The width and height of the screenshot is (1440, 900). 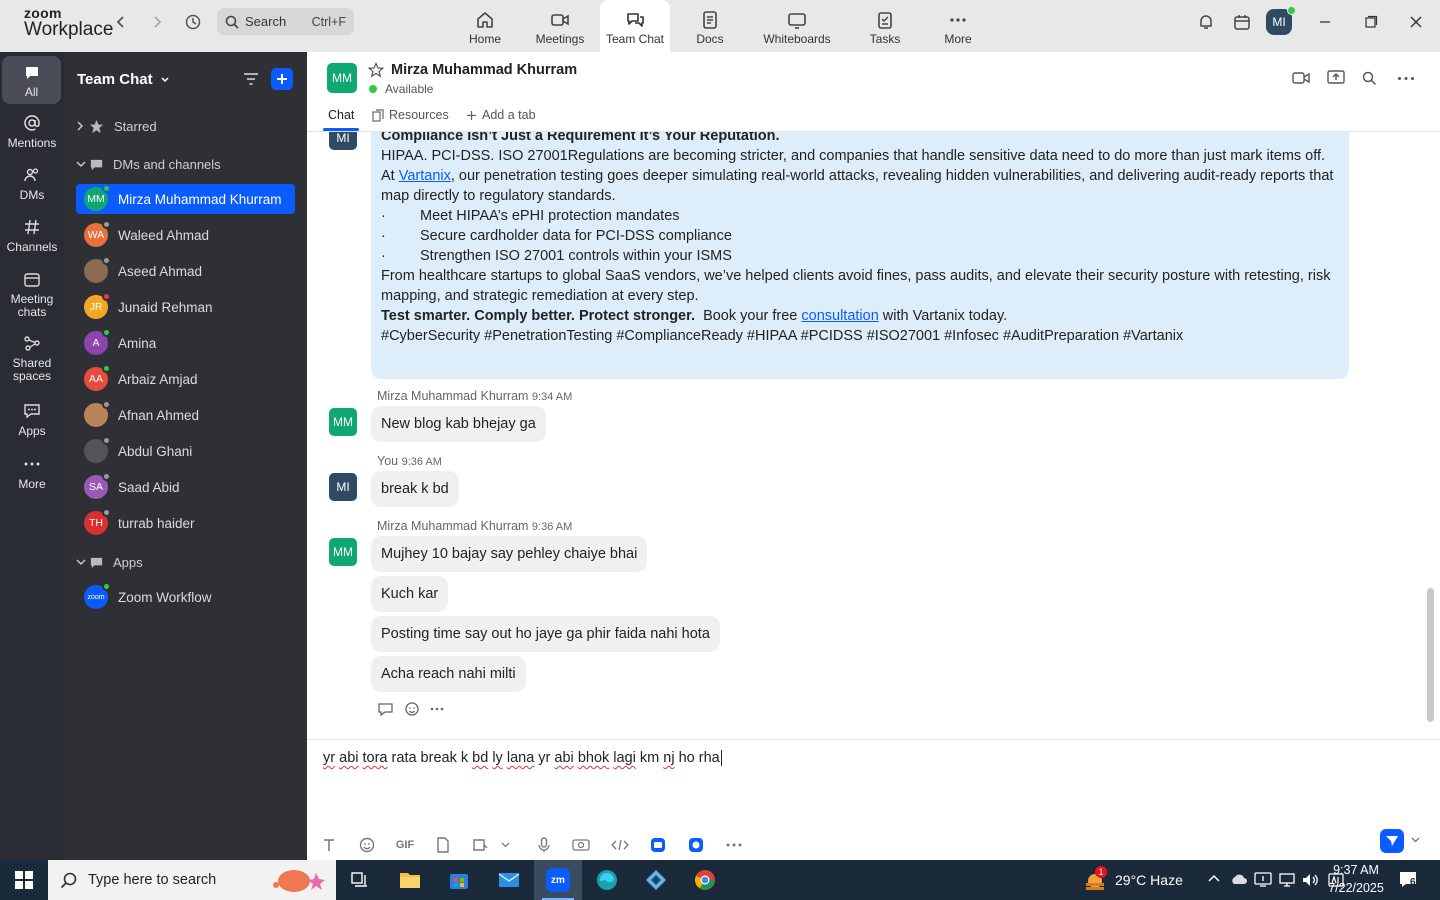 I want to click on weather-icon: 1, so click(x=1096, y=879).